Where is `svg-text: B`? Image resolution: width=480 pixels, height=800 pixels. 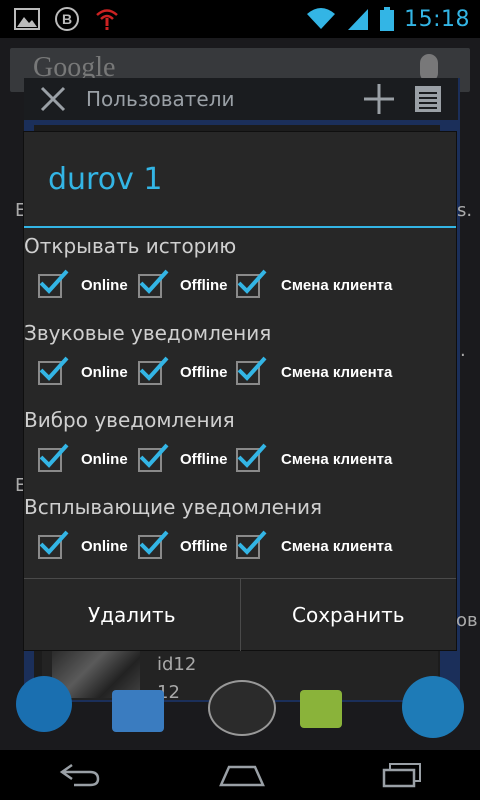 svg-text: B is located at coordinates (67, 19).